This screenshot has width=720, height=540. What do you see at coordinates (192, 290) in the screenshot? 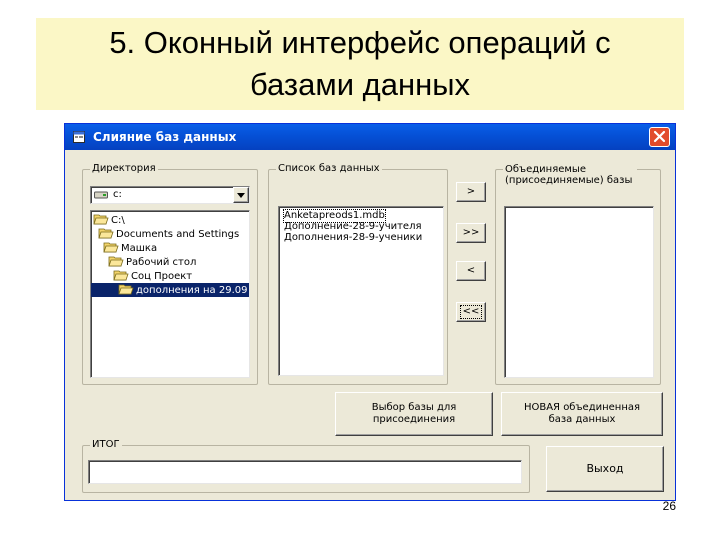
I see `tree-item-label: дополнения на 29.09` at bounding box center [192, 290].